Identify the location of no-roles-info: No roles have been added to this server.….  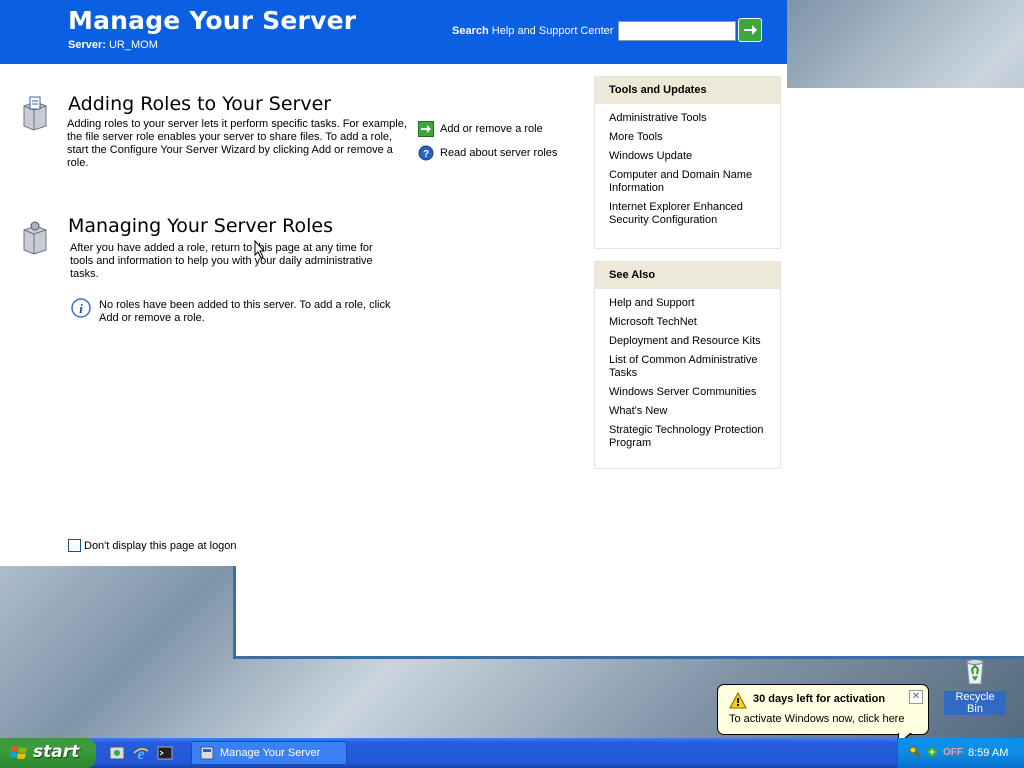
(245, 311).